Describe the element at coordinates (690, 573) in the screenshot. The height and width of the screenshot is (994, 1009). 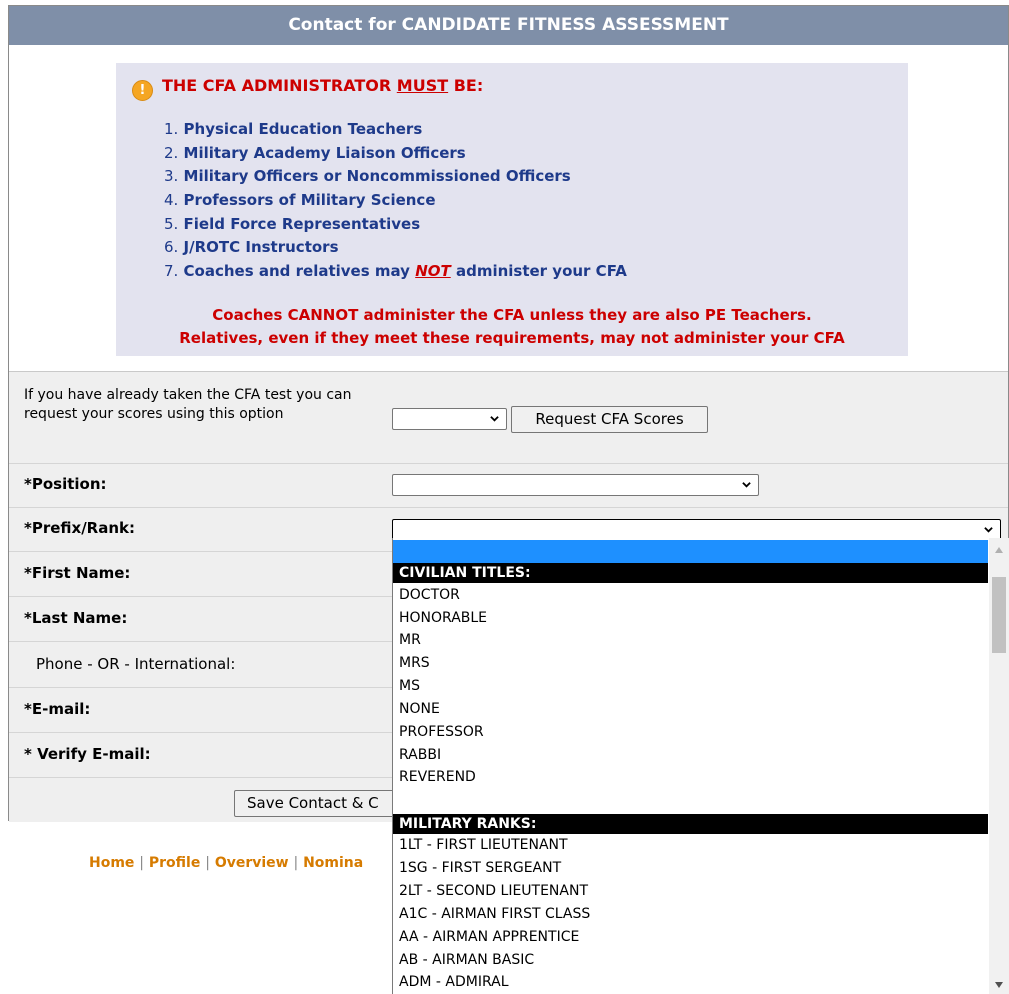
I see `dropdown-group-civilian: CIVILIAN TITLES:` at that location.